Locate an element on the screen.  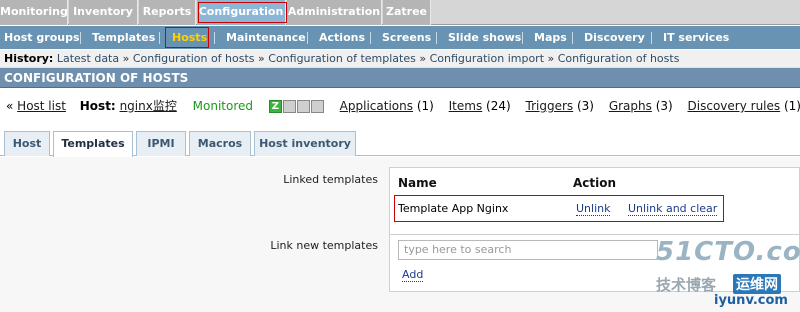
hosts-highlight-box is located at coordinates (187, 37).